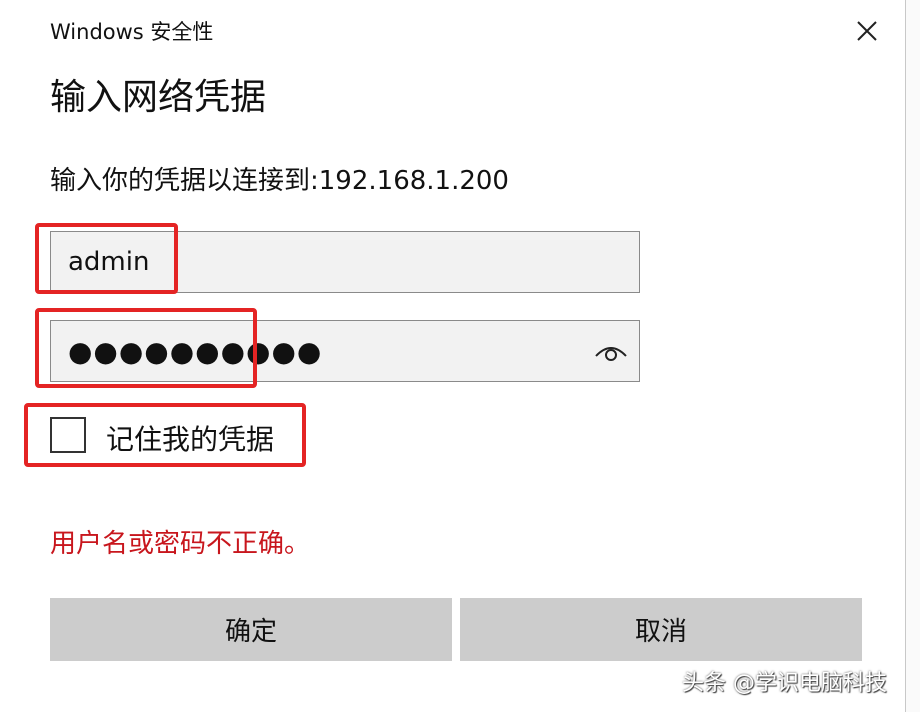 The image size is (920, 712). Describe the element at coordinates (784, 683) in the screenshot. I see `watermark: 头条 @学识电脑科技` at that location.